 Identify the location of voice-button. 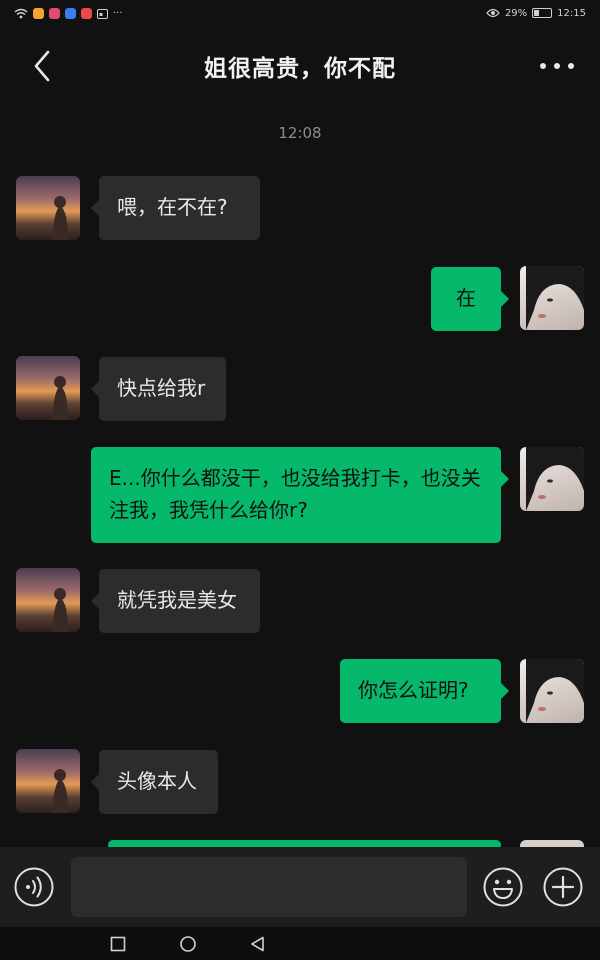
(34, 887).